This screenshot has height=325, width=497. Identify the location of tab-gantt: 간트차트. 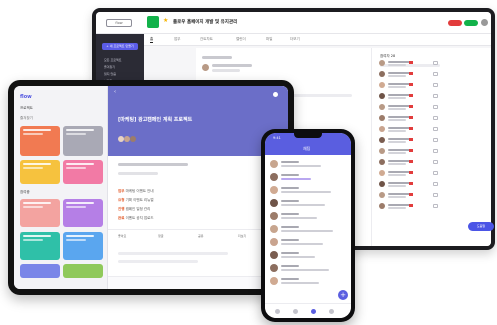
(206, 39).